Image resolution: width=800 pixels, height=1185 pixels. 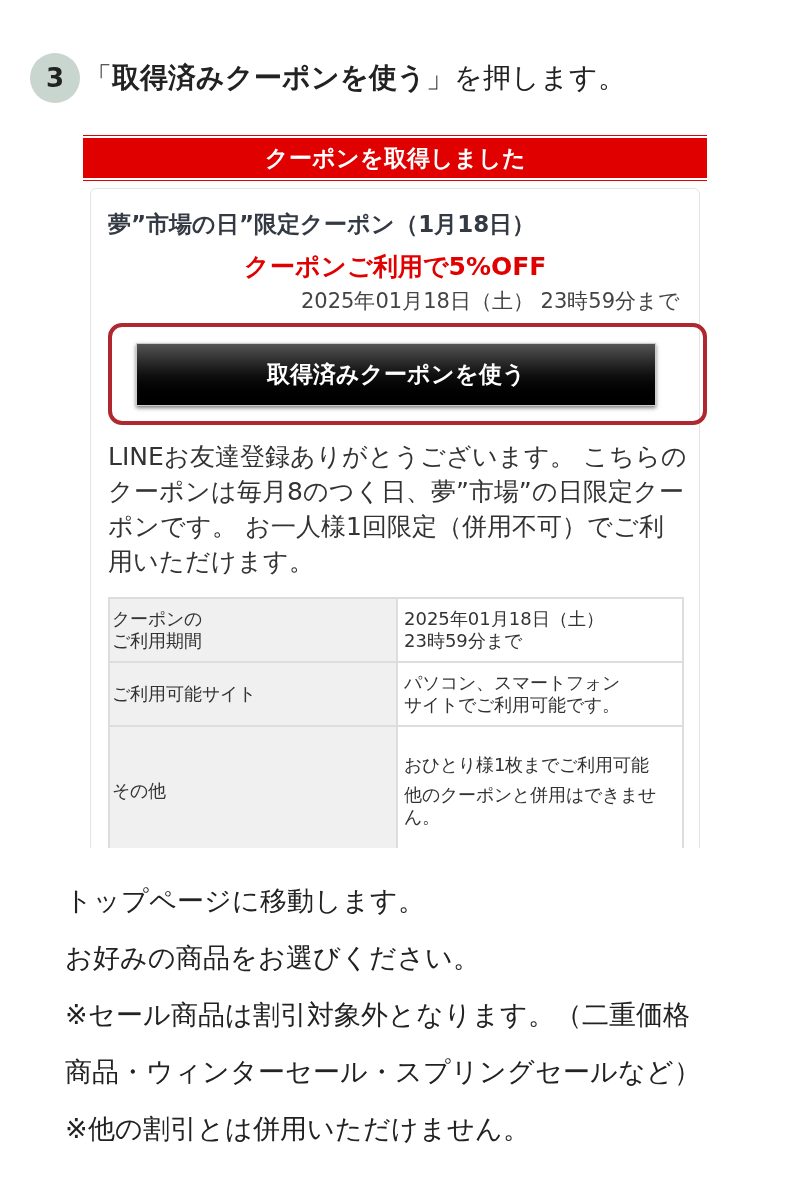 What do you see at coordinates (490, 301) in the screenshot?
I see `deadline-text: 2025年01月18日（土） 23時59分まで` at bounding box center [490, 301].